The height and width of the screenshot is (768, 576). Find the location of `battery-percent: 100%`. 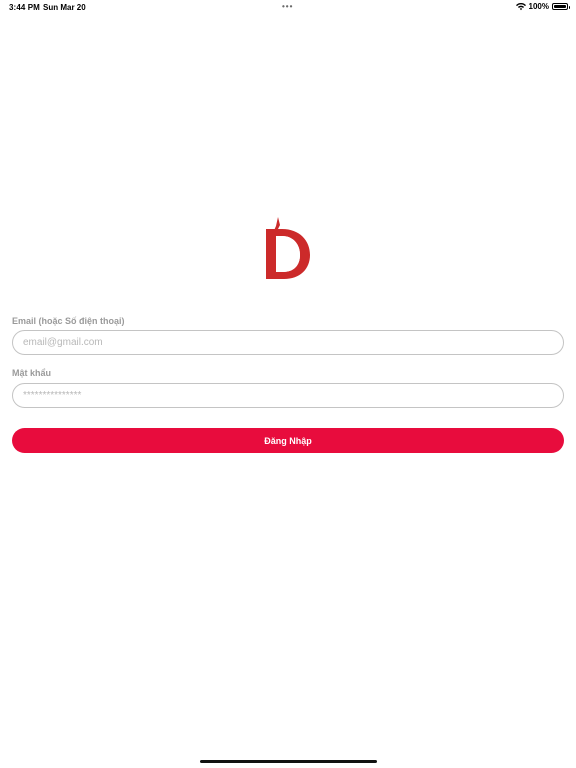

battery-percent: 100% is located at coordinates (538, 6).